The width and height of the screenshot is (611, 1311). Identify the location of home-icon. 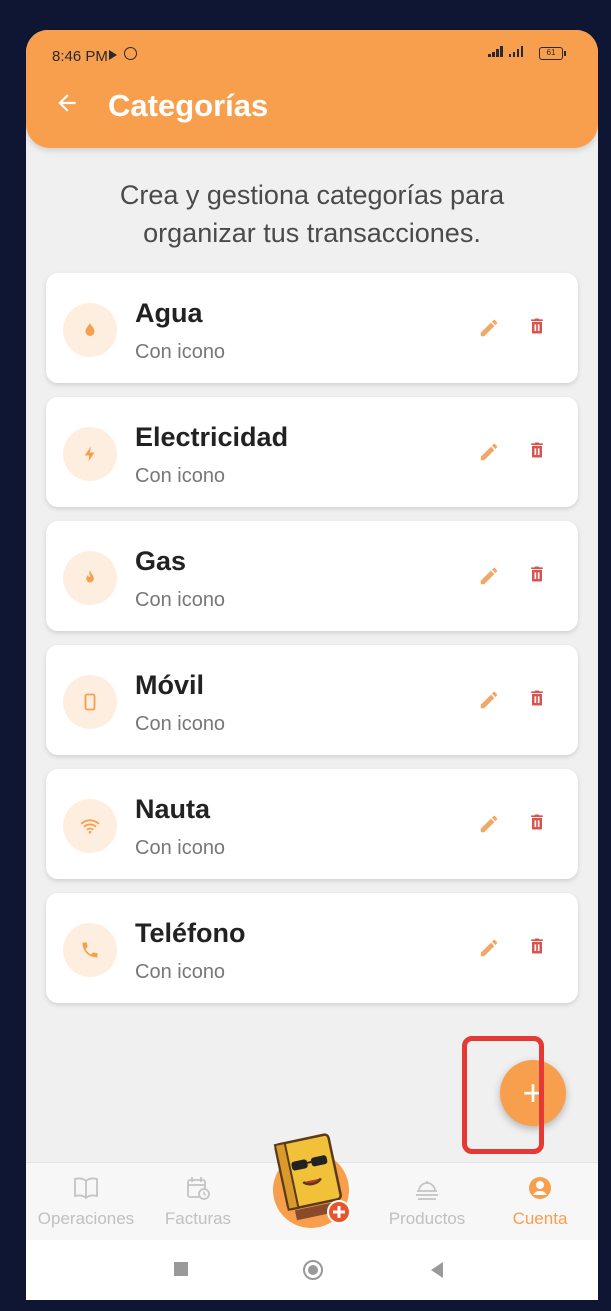
(313, 1270).